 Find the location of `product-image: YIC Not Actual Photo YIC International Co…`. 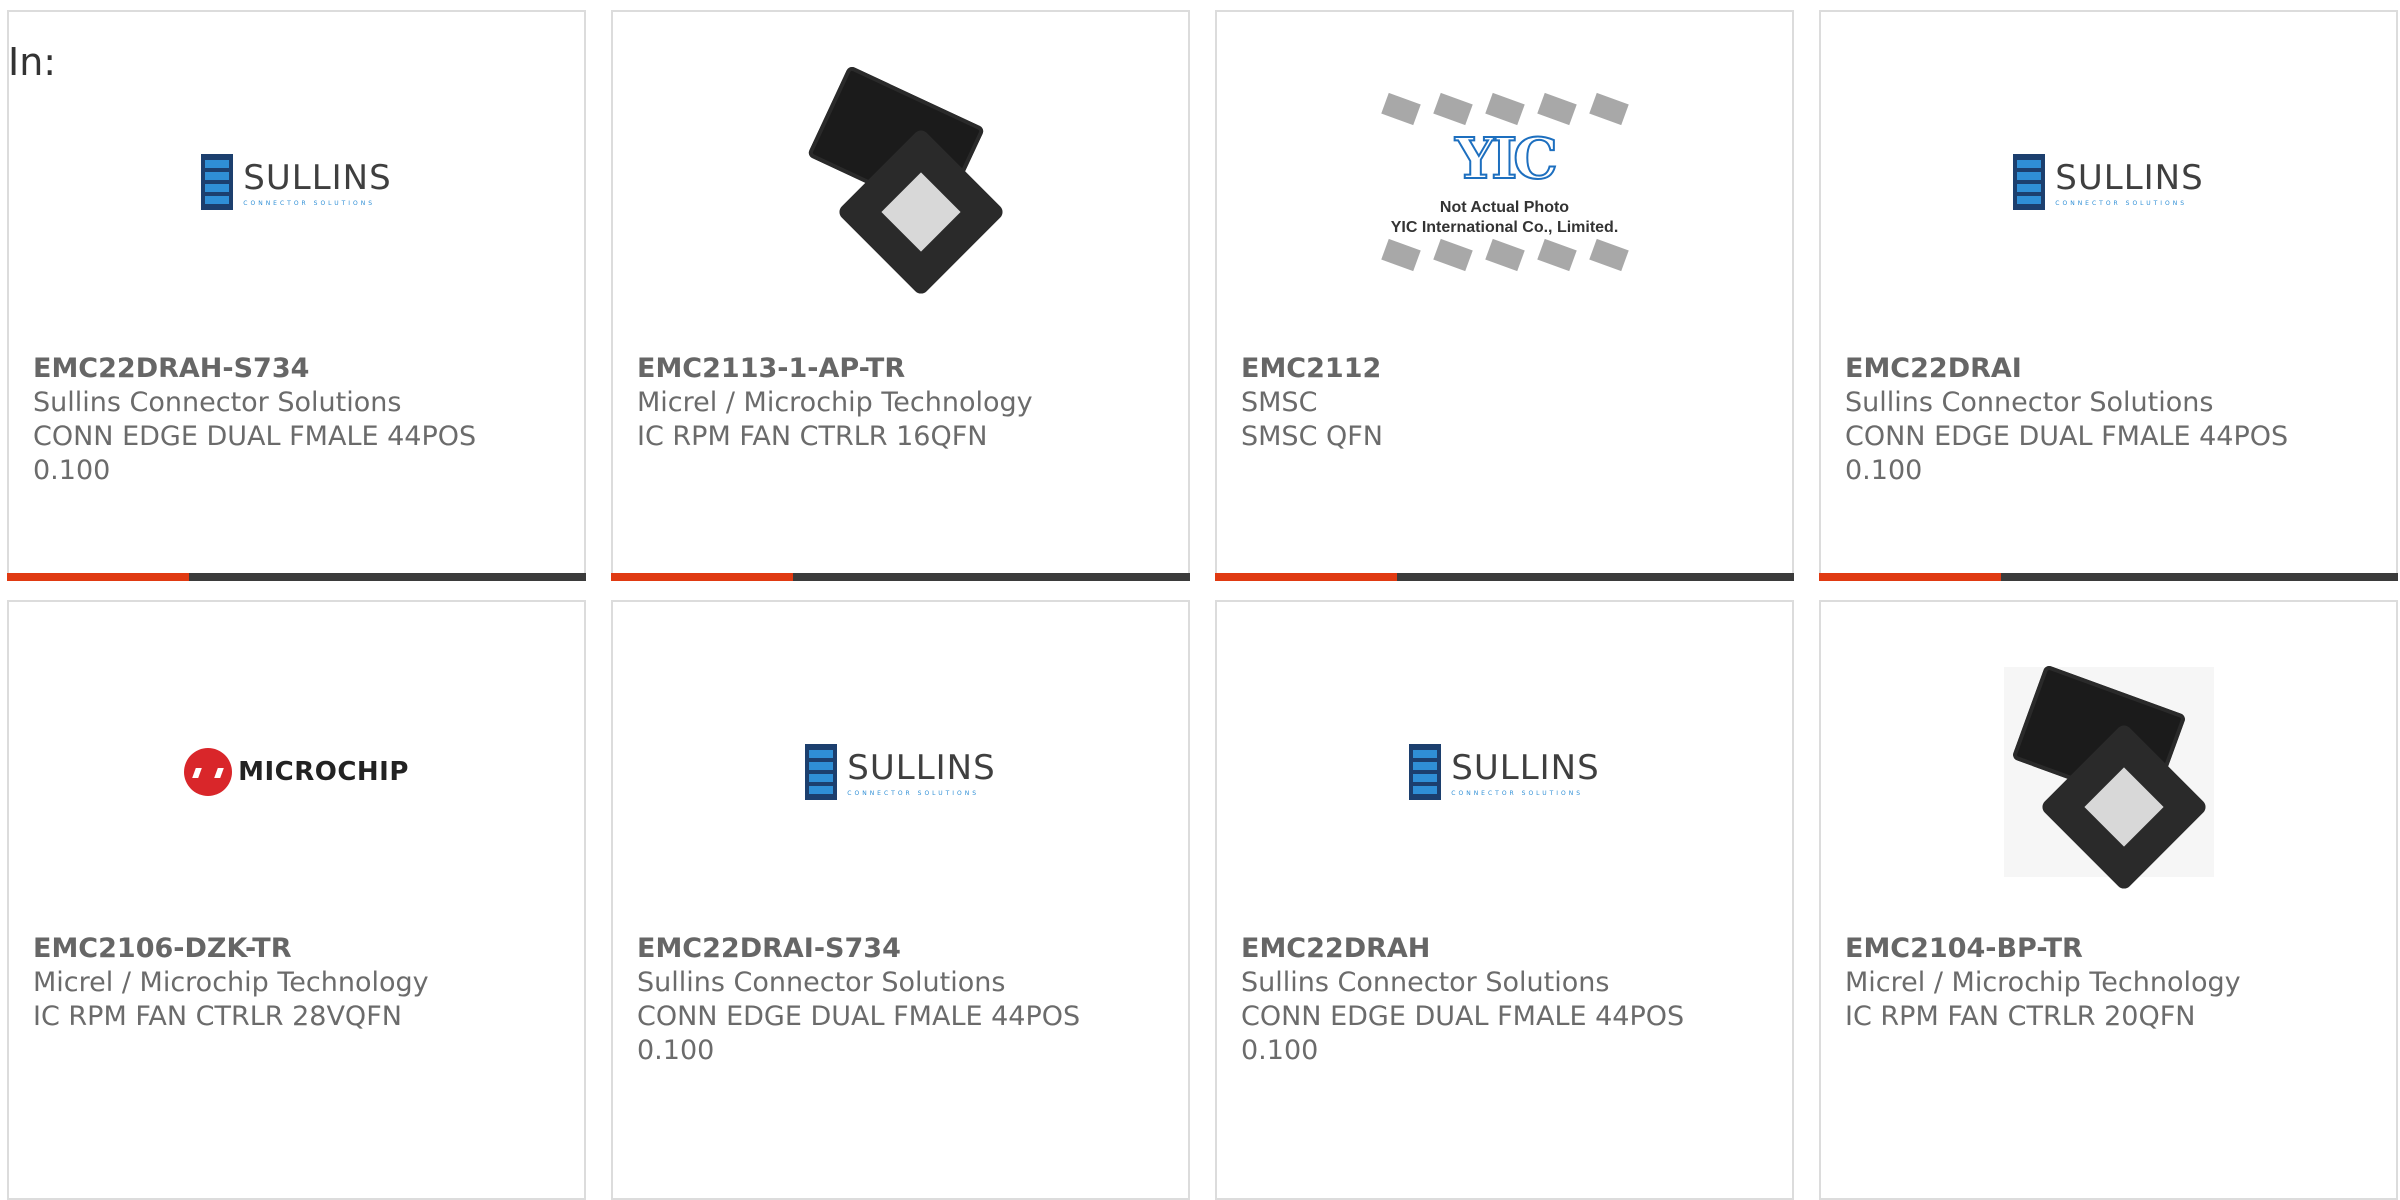

product-image: YIC Not Actual Photo YIC International Co… is located at coordinates (1505, 182).